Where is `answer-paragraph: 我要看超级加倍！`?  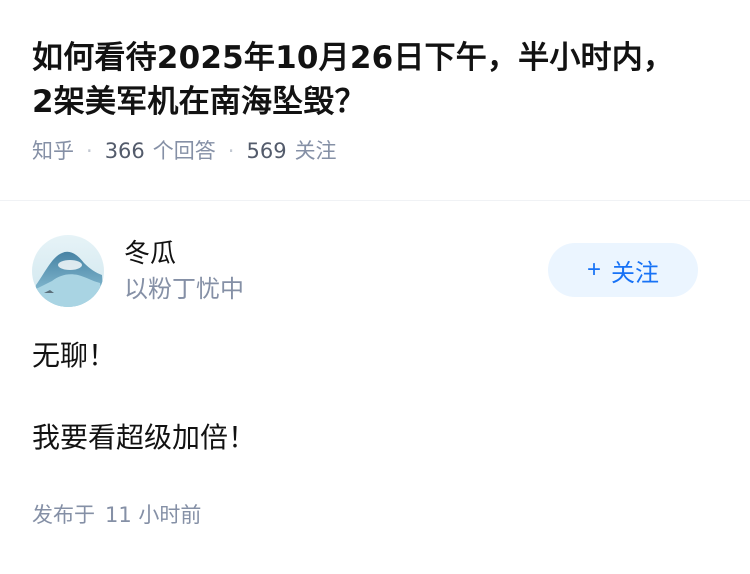 answer-paragraph: 我要看超级加倍！ is located at coordinates (144, 437).